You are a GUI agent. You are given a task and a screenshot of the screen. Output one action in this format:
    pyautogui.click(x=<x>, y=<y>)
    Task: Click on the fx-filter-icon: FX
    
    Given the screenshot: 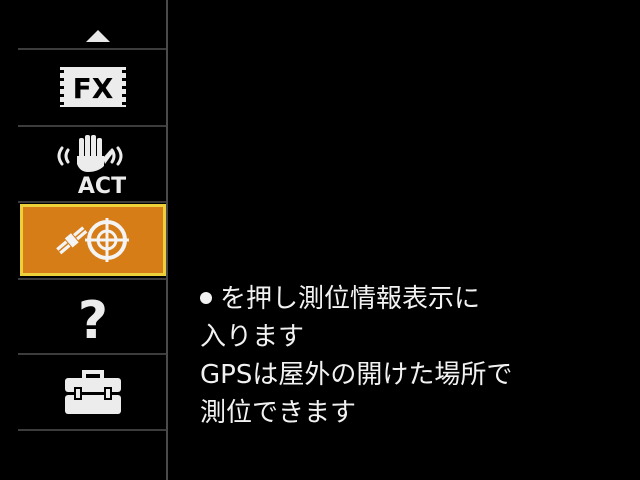 What is the action you would take?
    pyautogui.click(x=93, y=87)
    